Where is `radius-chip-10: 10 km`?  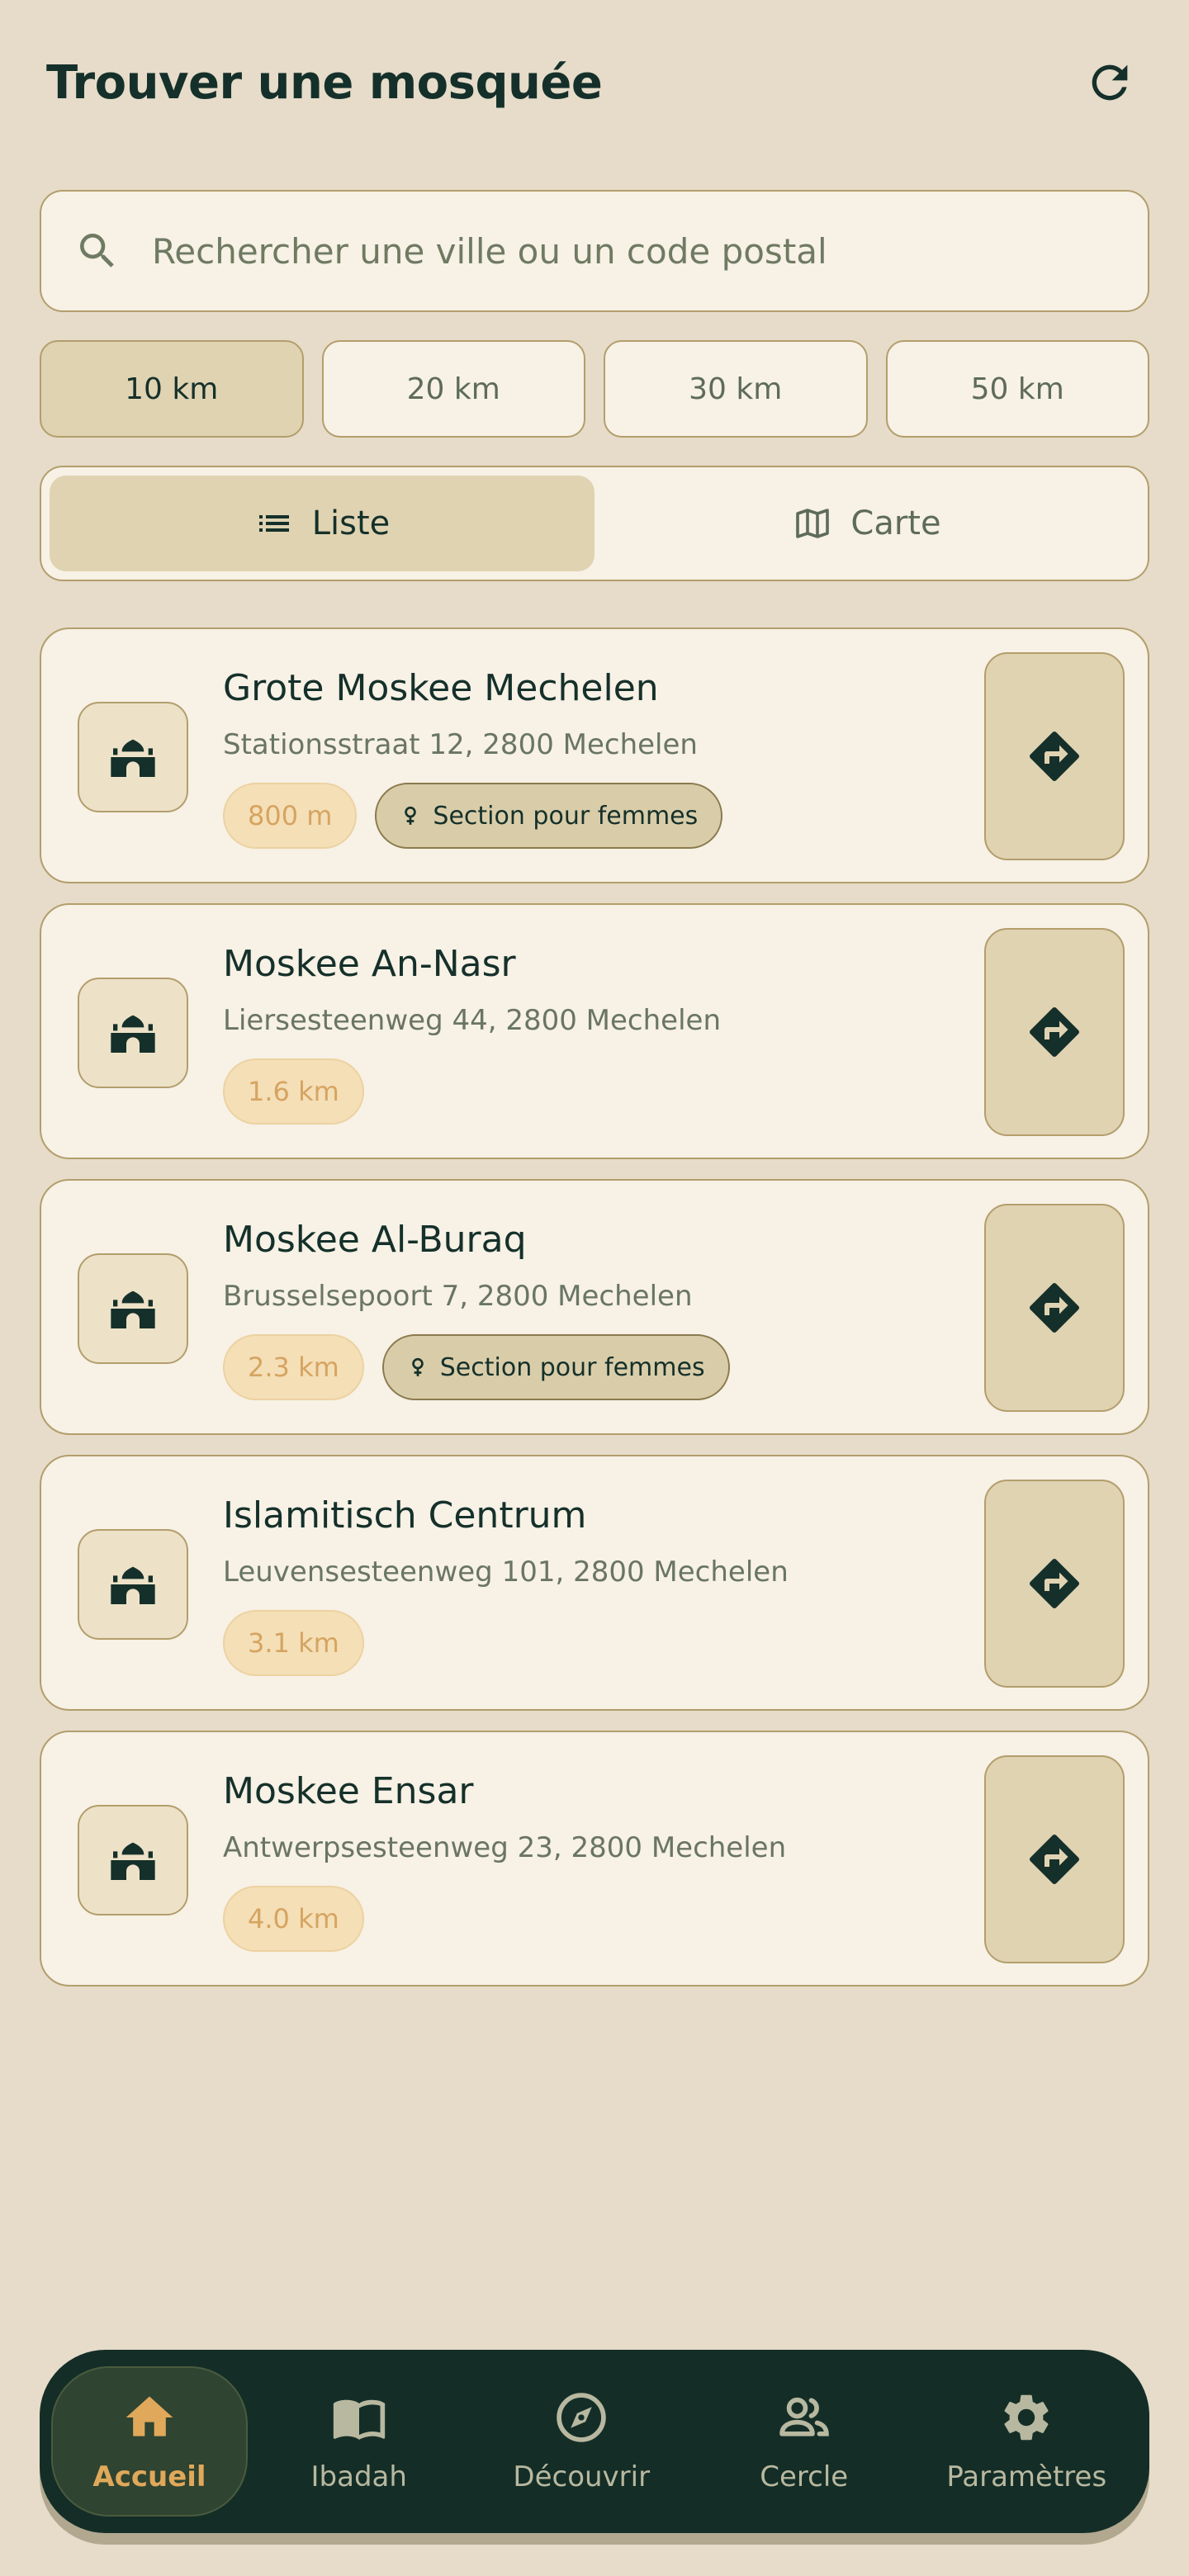
radius-chip-10: 10 km is located at coordinates (172, 389).